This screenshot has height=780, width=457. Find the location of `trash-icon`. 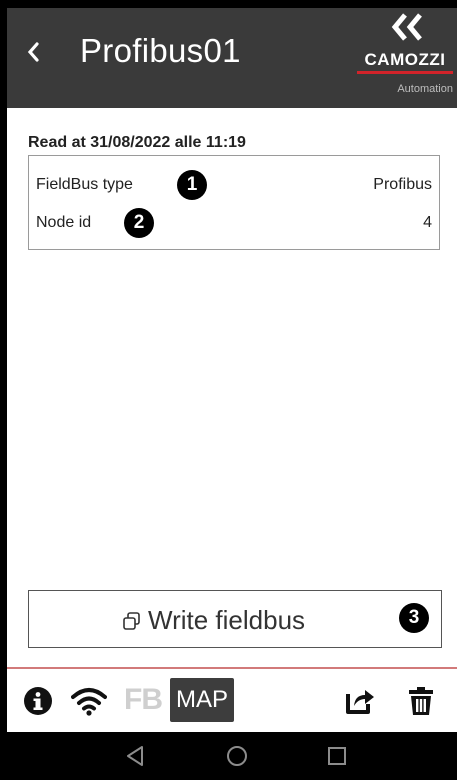

trash-icon is located at coordinates (421, 701).